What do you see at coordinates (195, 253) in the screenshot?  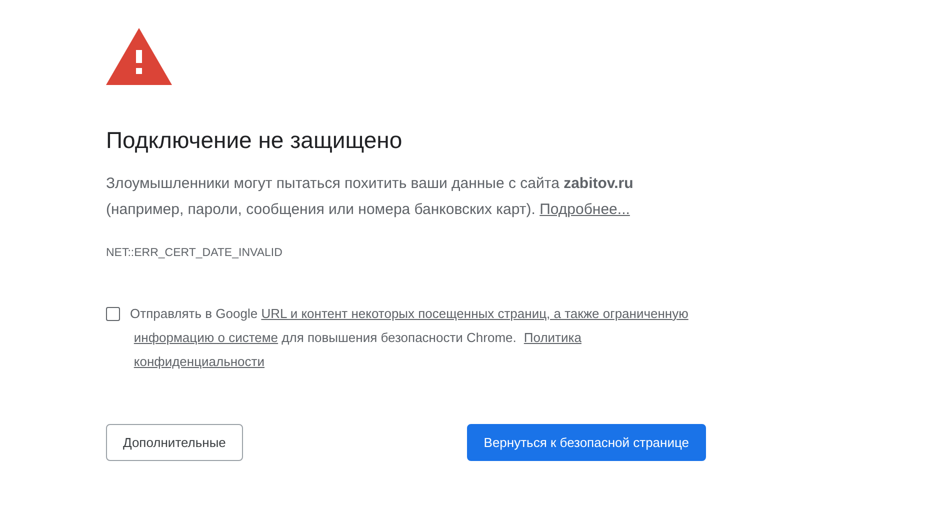 I see `error-code: NET::ERR_CERT_DATE_INVALID` at bounding box center [195, 253].